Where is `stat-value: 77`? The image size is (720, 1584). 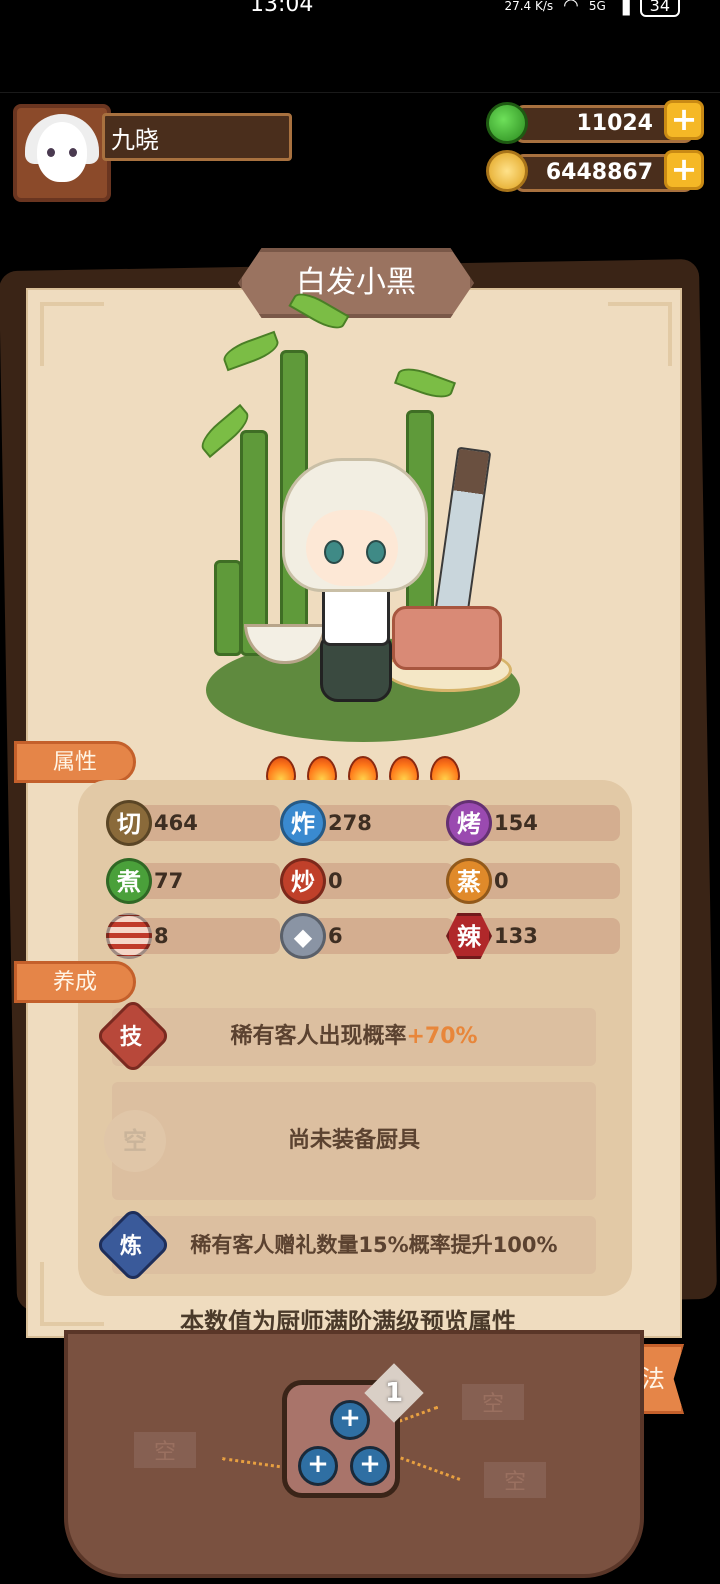 stat-value: 77 is located at coordinates (205, 881).